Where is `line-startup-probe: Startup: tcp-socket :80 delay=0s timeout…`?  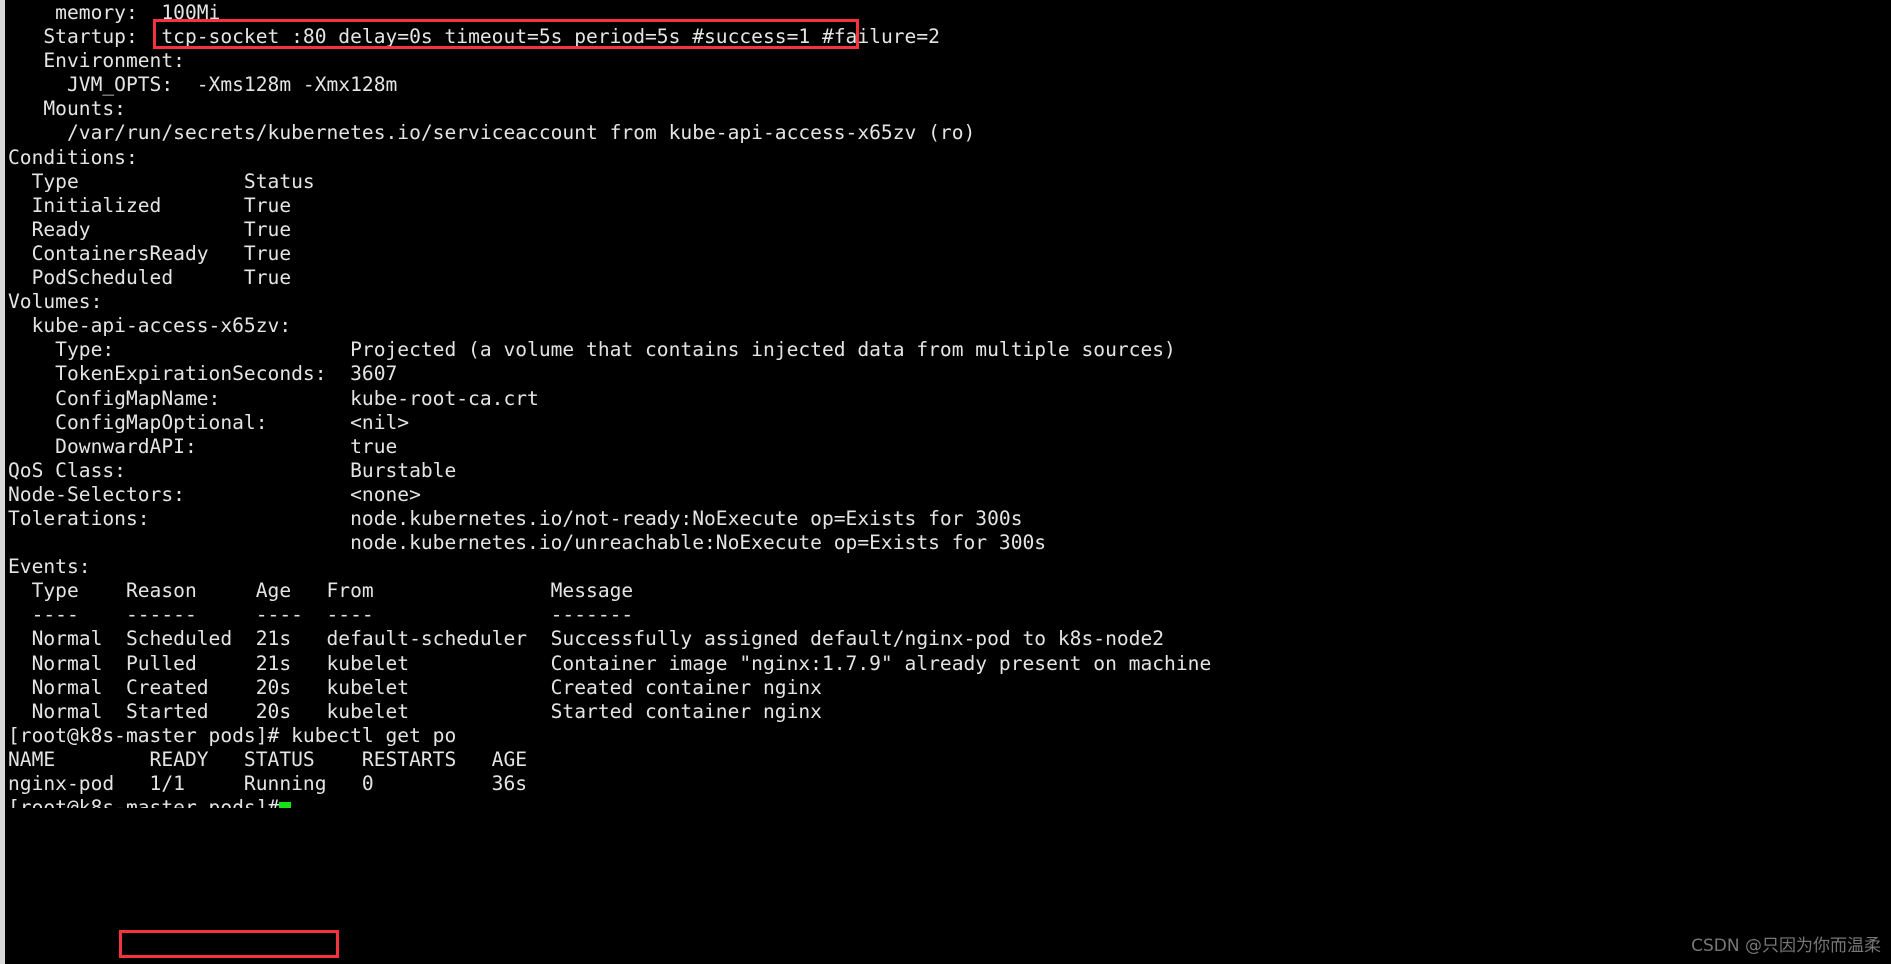 line-startup-probe: Startup: tcp-socket :80 delay=0s timeout… is located at coordinates (609, 37).